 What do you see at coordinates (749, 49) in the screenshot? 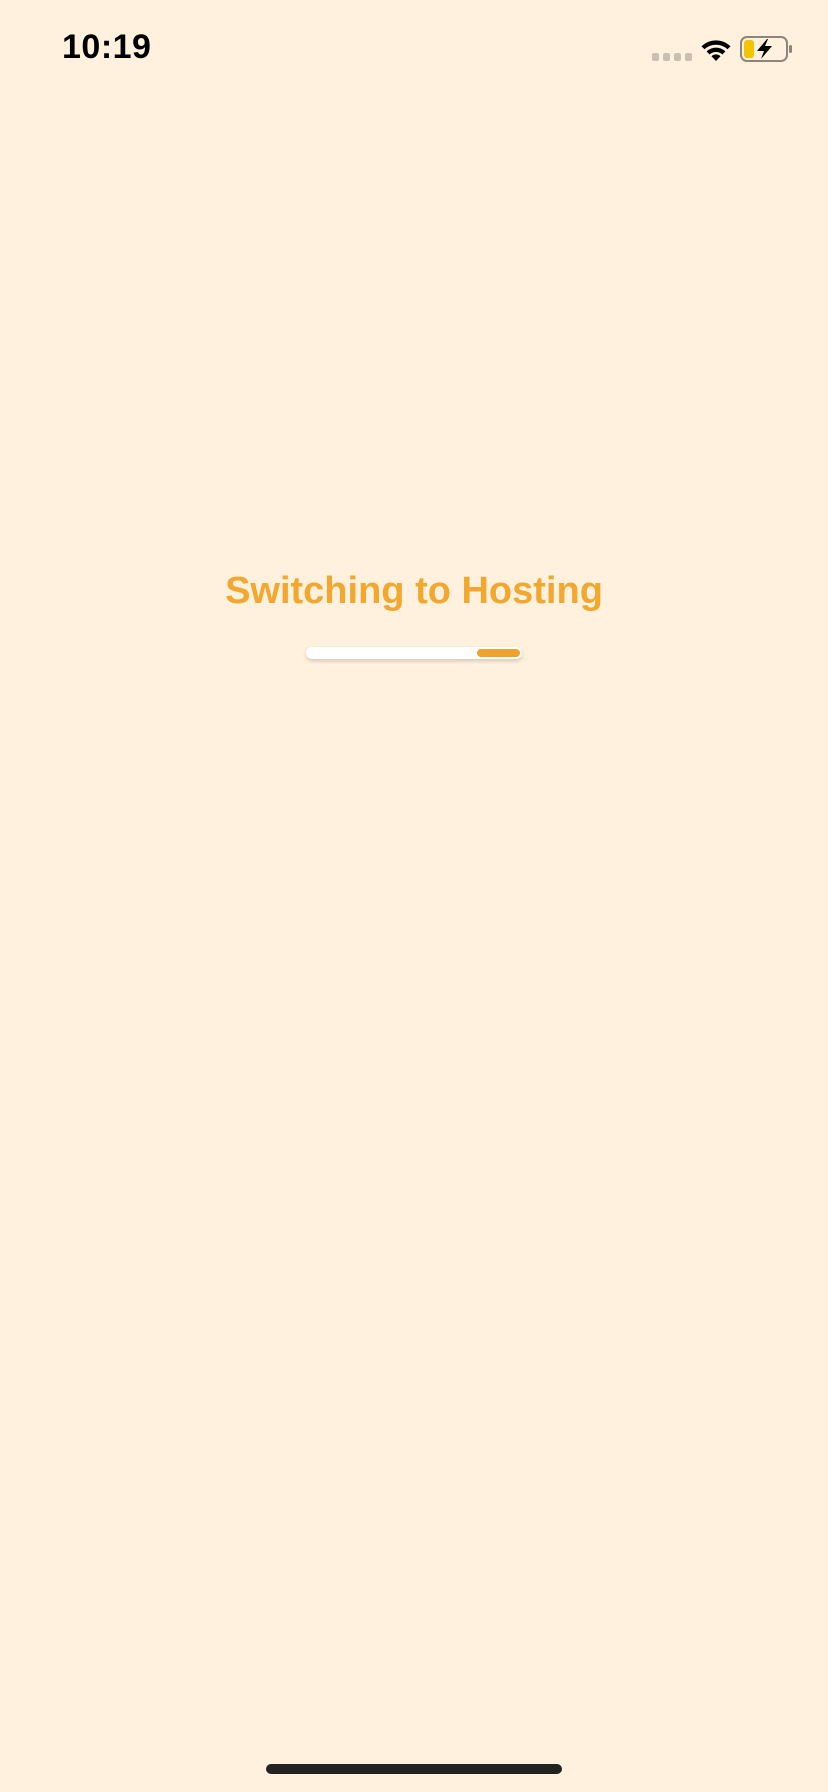
I see `battery-level-fill` at bounding box center [749, 49].